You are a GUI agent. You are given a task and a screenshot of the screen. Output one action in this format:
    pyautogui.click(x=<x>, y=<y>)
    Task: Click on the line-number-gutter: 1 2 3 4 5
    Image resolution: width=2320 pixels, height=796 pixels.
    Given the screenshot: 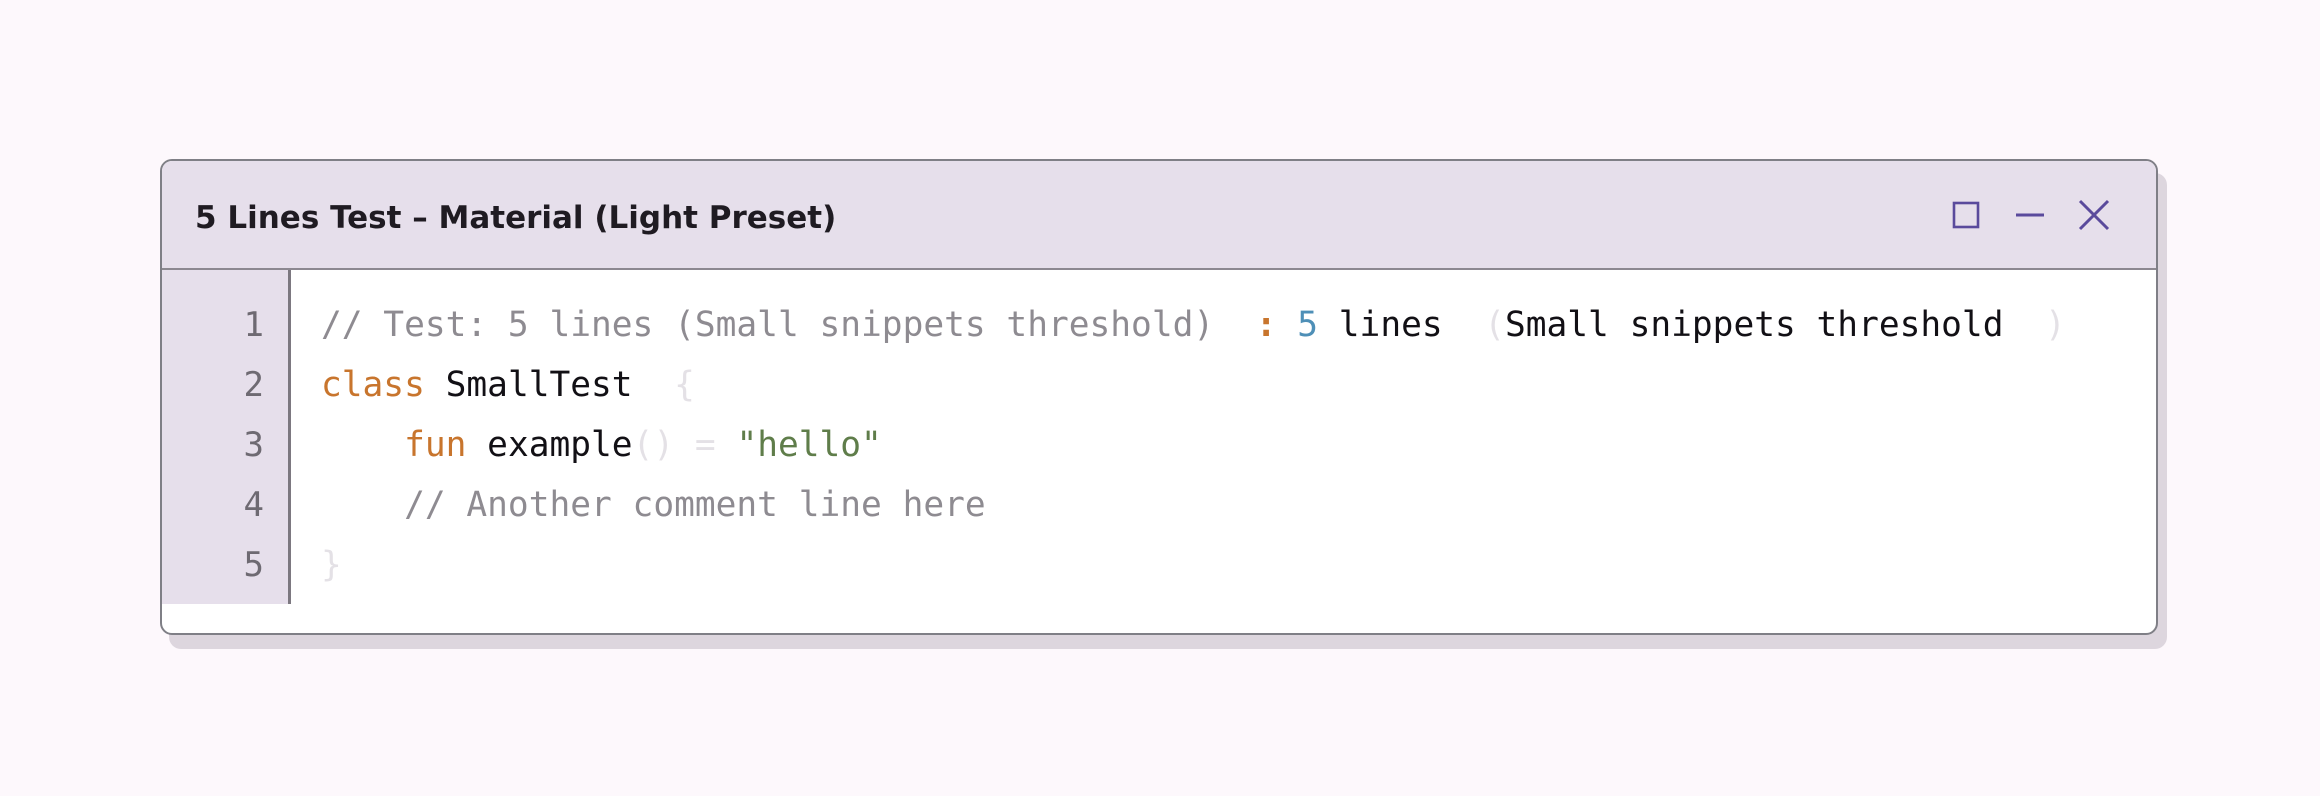 What is the action you would take?
    pyautogui.click(x=226, y=437)
    